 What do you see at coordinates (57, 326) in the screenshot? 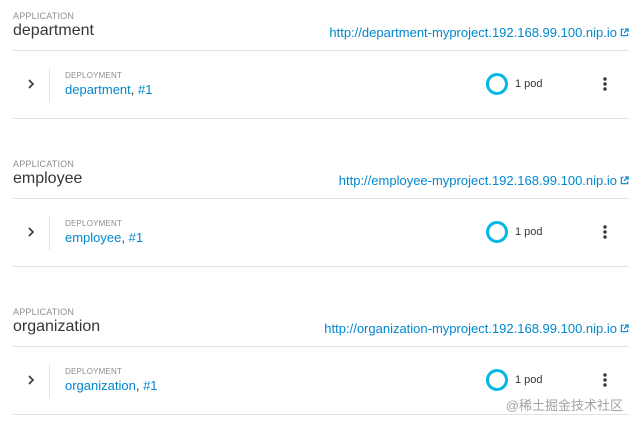
I see `application-name: organization` at bounding box center [57, 326].